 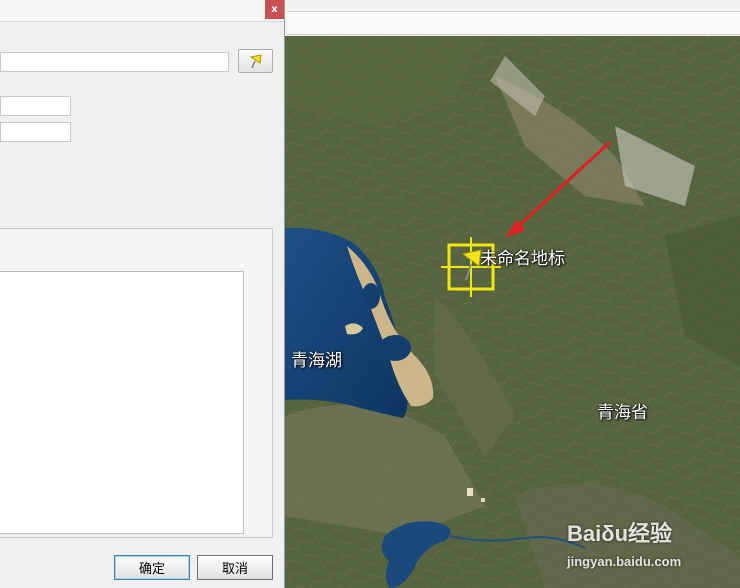 I want to click on map-toolbar-strip, so click(x=513, y=23).